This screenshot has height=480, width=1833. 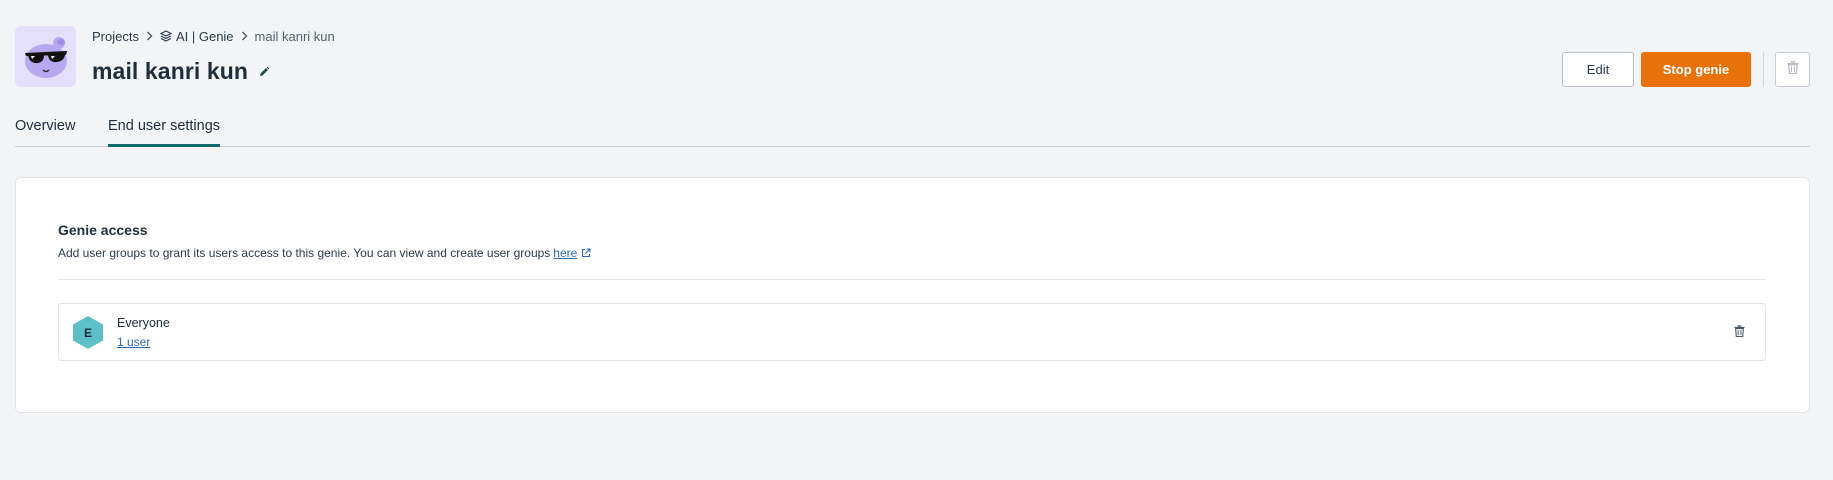 What do you see at coordinates (586, 253) in the screenshot?
I see `external-link-icon` at bounding box center [586, 253].